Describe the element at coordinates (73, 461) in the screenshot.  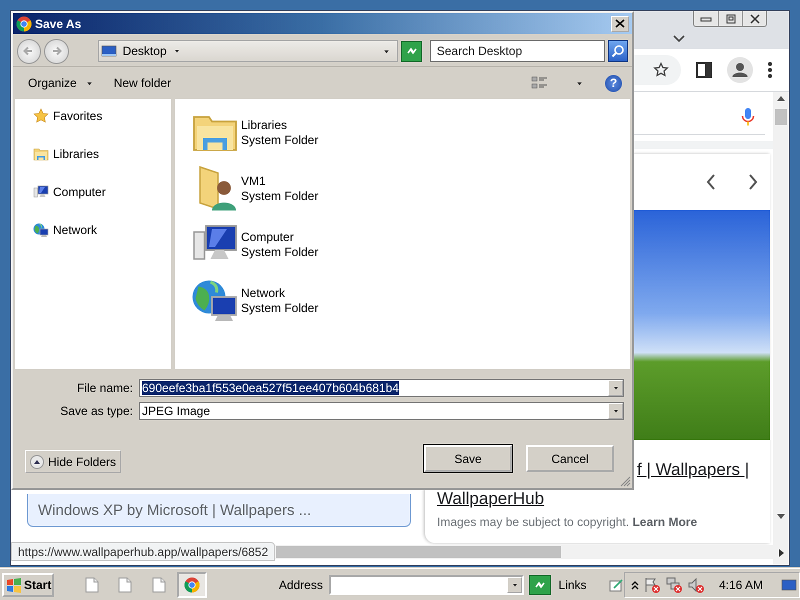
I see `hide-folders-button: Hide Folders` at that location.